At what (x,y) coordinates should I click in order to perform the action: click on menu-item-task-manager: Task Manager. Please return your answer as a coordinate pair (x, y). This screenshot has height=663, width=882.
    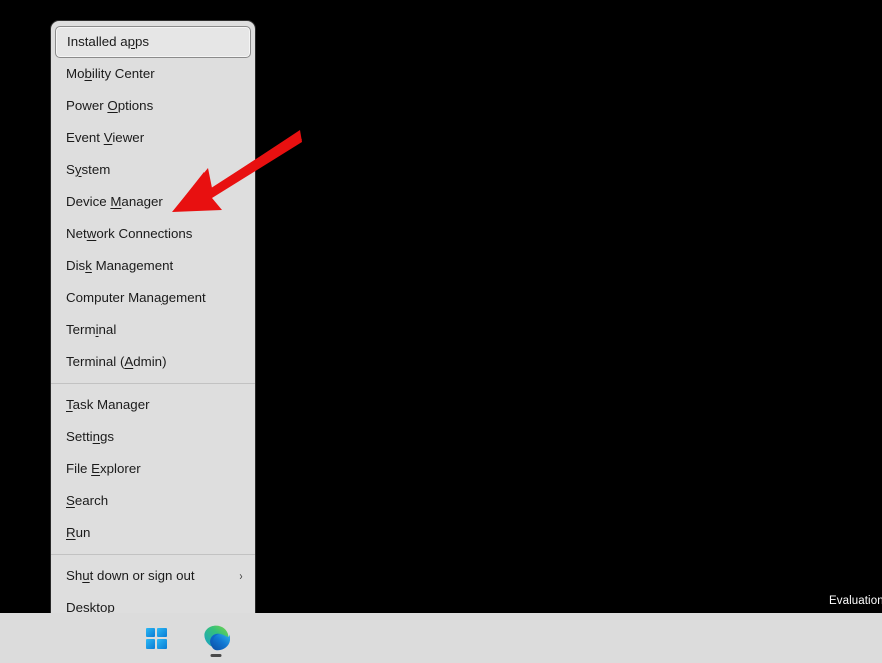
    Looking at the image, I should click on (153, 405).